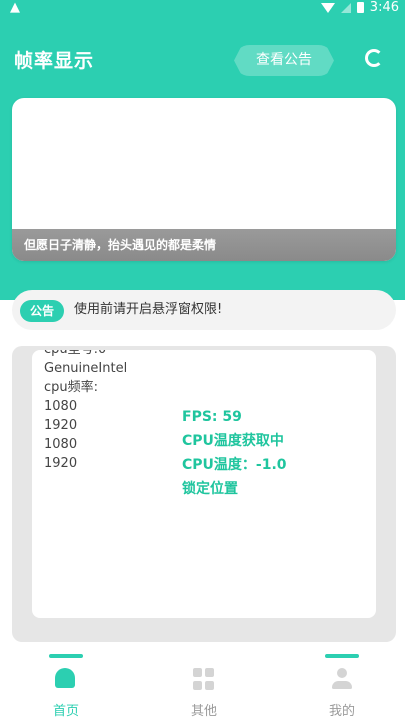 This screenshot has width=405, height=720. What do you see at coordinates (15, 7) in the screenshot?
I see `warning-icon: ▲` at bounding box center [15, 7].